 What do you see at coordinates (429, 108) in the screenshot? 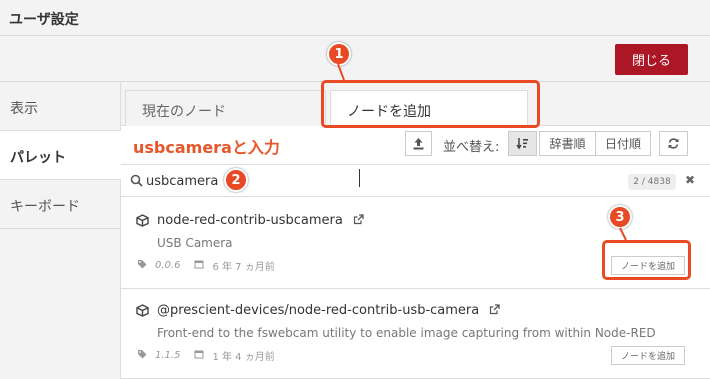
I see `tab-install: ノードを追加` at bounding box center [429, 108].